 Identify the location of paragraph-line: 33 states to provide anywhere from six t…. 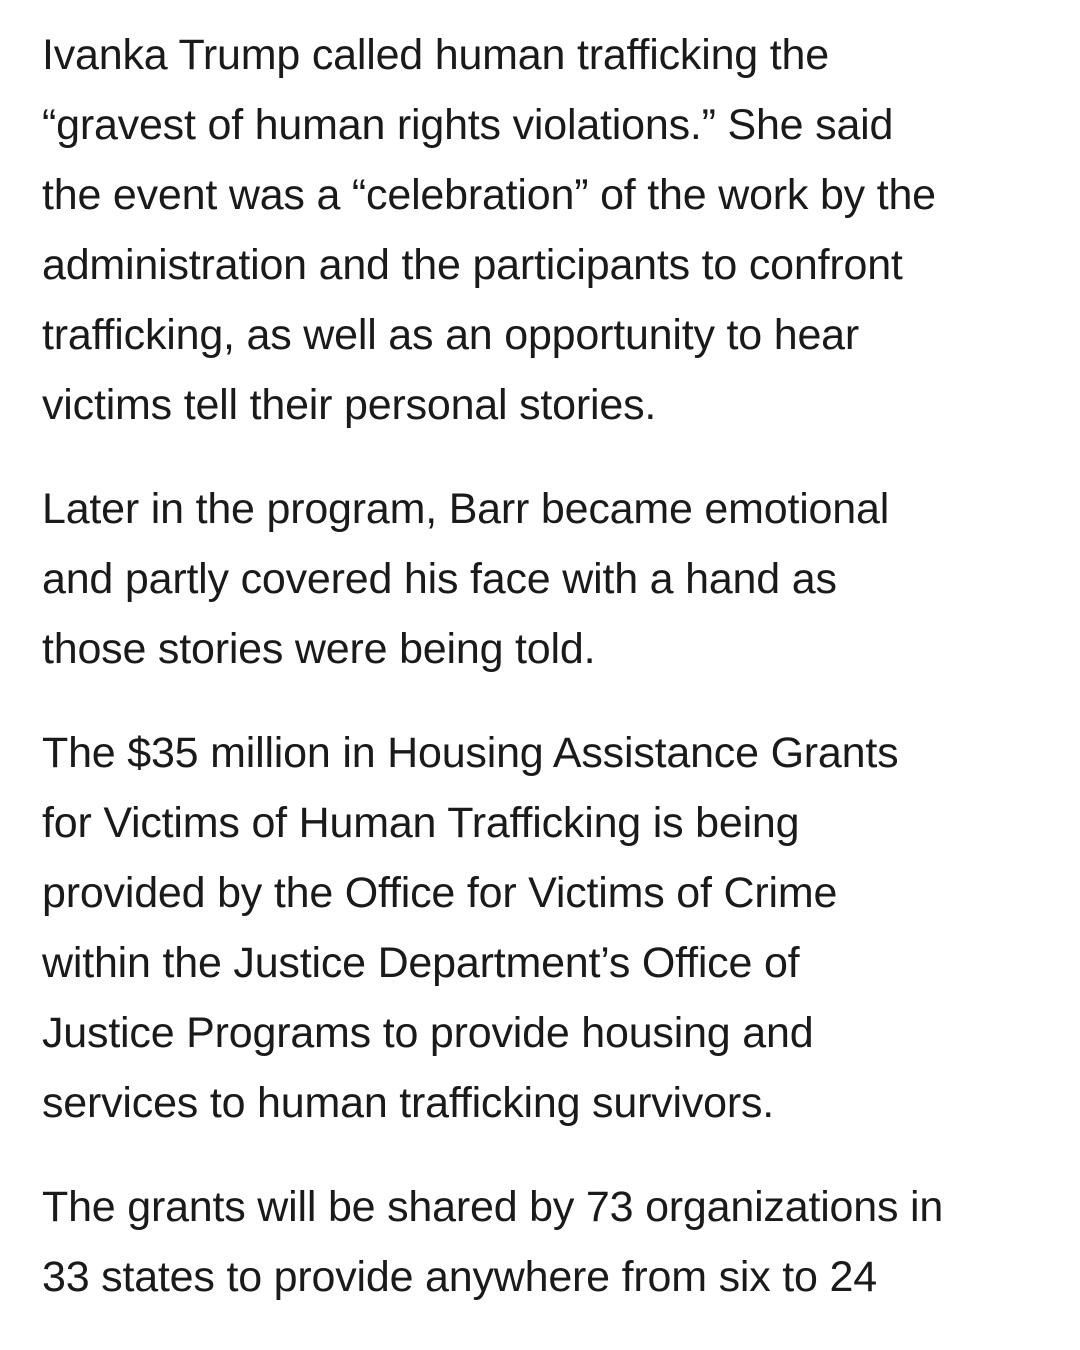
(459, 1277).